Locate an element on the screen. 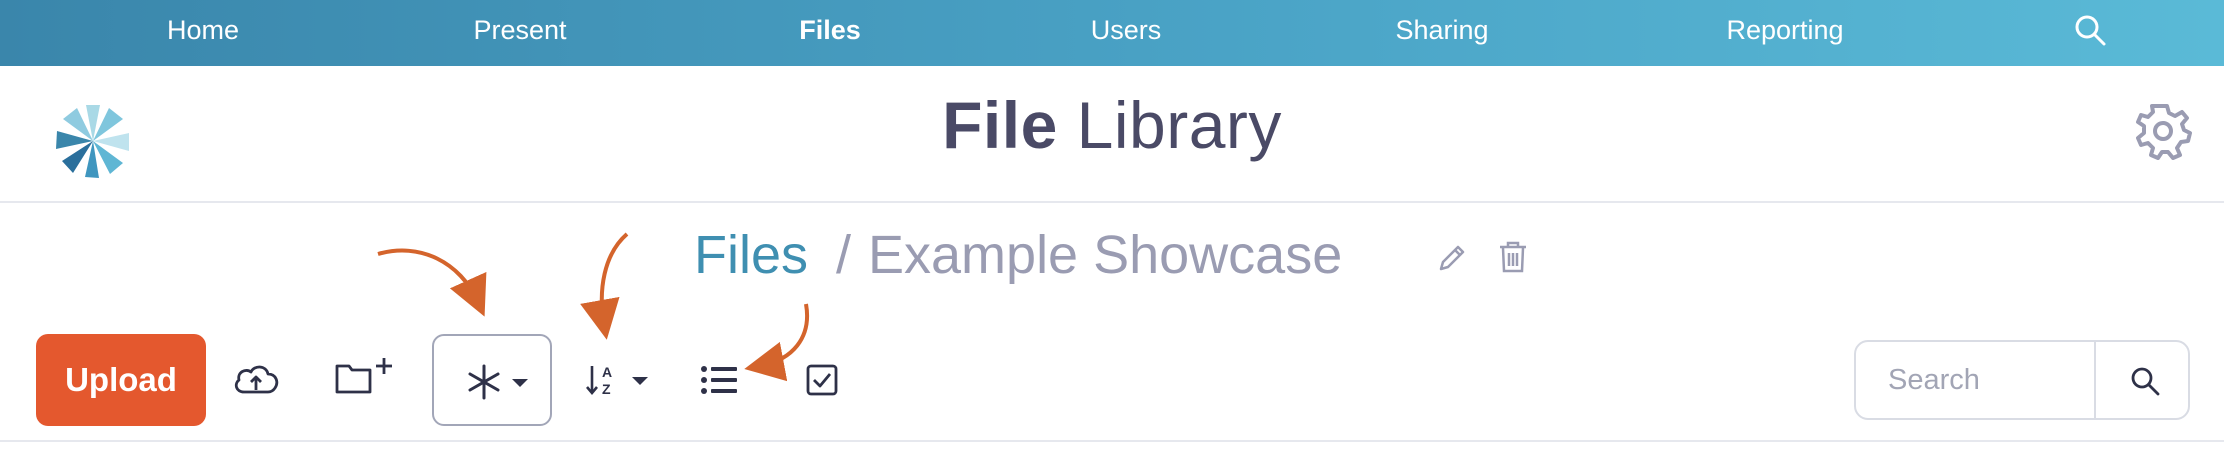  asterisk-dropdown-icon is located at coordinates (498, 382).